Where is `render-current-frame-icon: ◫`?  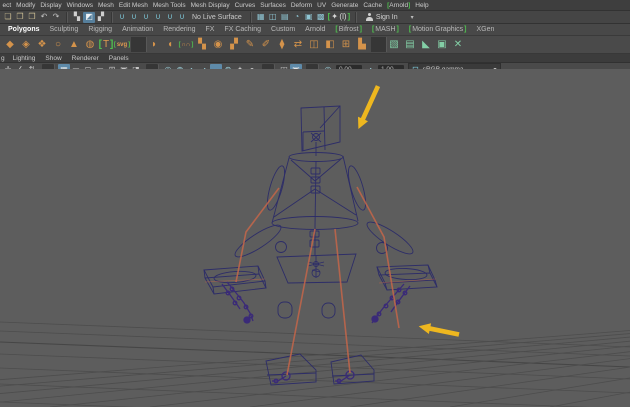
render-current-frame-icon: ◫ is located at coordinates (273, 17).